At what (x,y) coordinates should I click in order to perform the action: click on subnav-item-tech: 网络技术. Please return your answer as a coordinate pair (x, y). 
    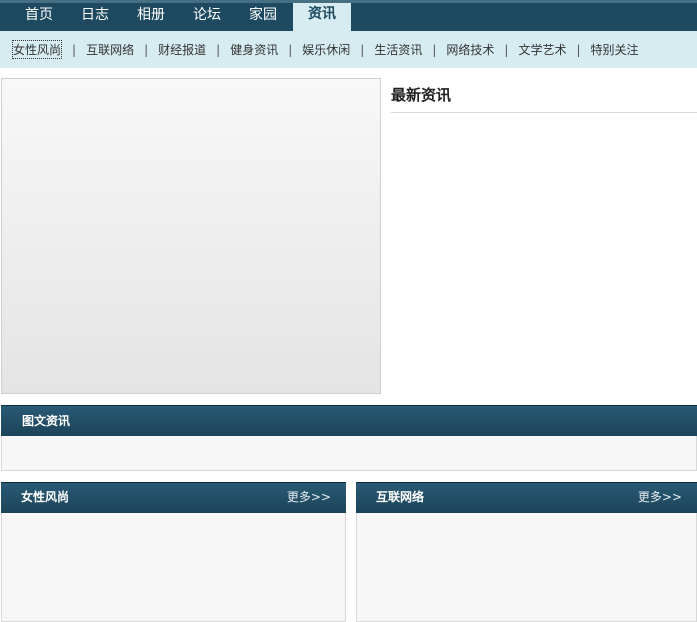
    Looking at the image, I should click on (470, 49).